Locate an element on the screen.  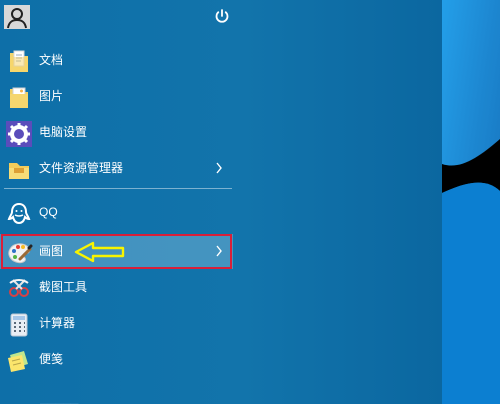
start-menu-item-label: 文件资源管理器 is located at coordinates (81, 168).